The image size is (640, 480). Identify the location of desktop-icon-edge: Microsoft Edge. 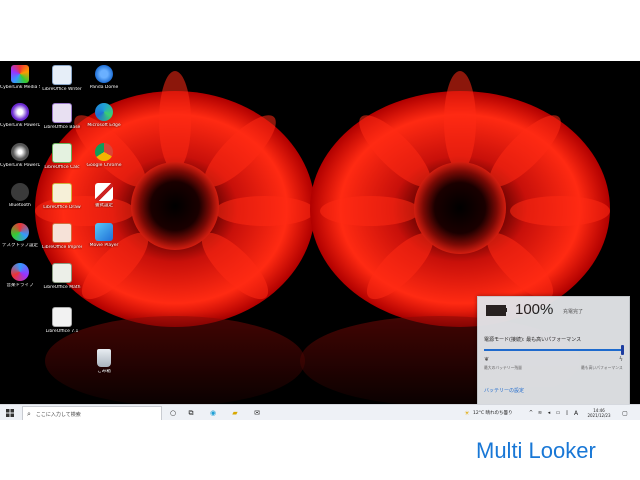
(104, 115).